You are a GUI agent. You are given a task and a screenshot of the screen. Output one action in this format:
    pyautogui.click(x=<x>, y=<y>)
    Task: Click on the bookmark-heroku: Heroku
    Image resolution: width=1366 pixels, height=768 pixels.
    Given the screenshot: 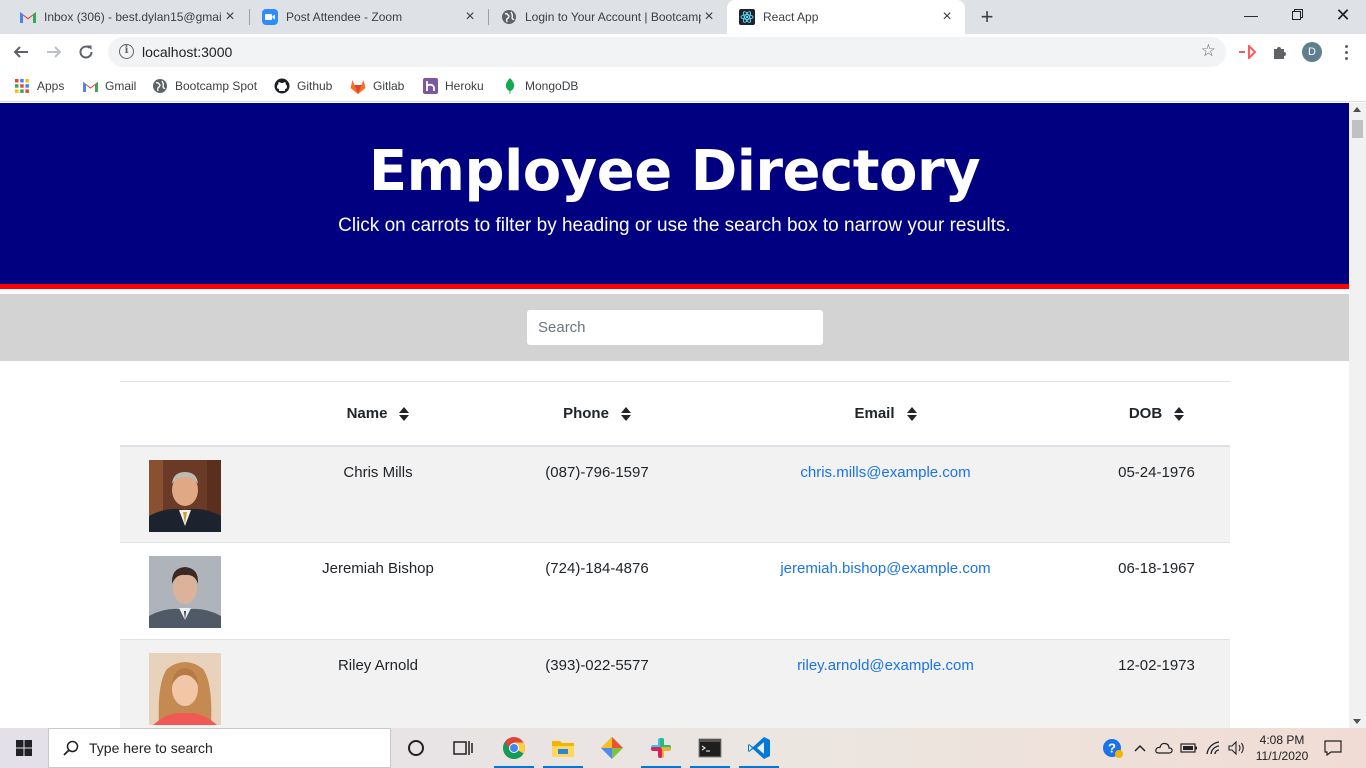 What is the action you would take?
    pyautogui.click(x=453, y=86)
    